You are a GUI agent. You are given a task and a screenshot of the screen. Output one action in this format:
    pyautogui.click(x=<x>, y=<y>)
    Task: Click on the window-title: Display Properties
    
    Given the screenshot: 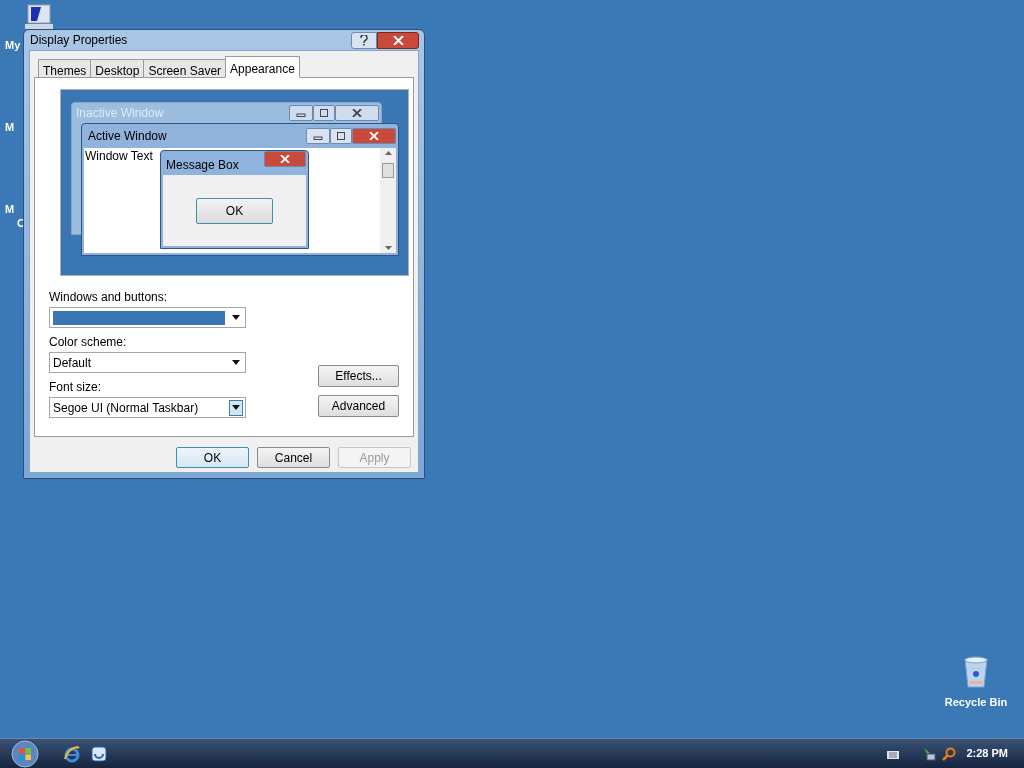 What is the action you would take?
    pyautogui.click(x=78, y=40)
    